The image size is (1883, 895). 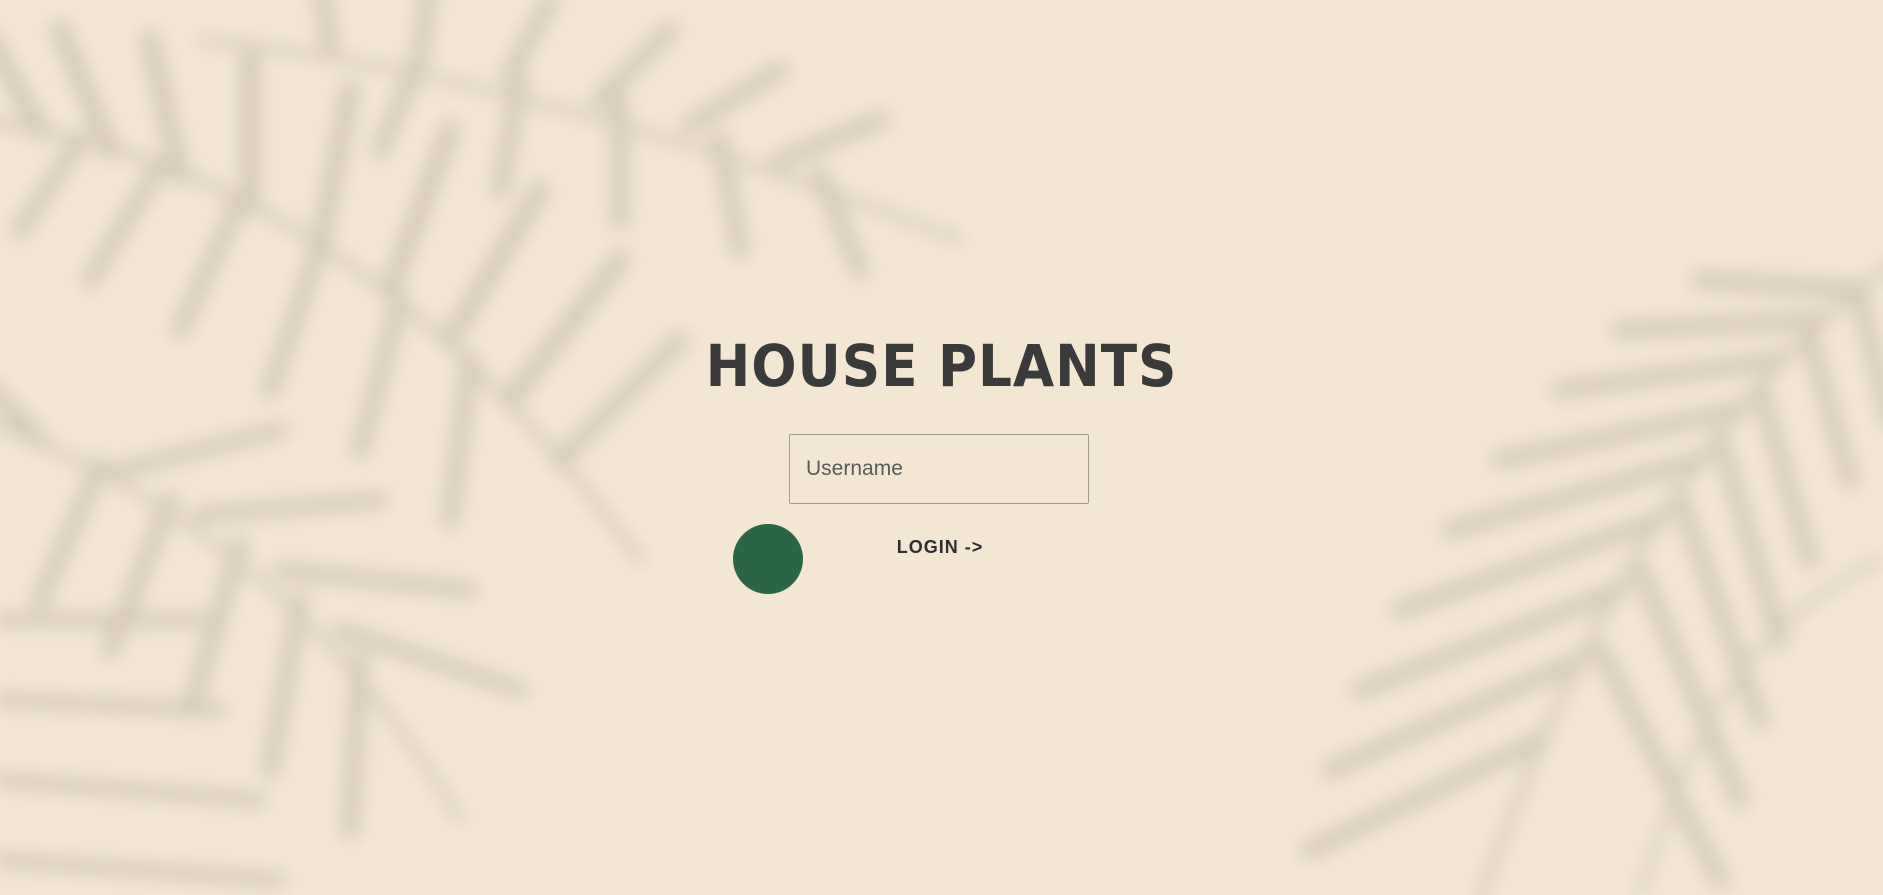 I want to click on green-circle-decoration, so click(x=768, y=559).